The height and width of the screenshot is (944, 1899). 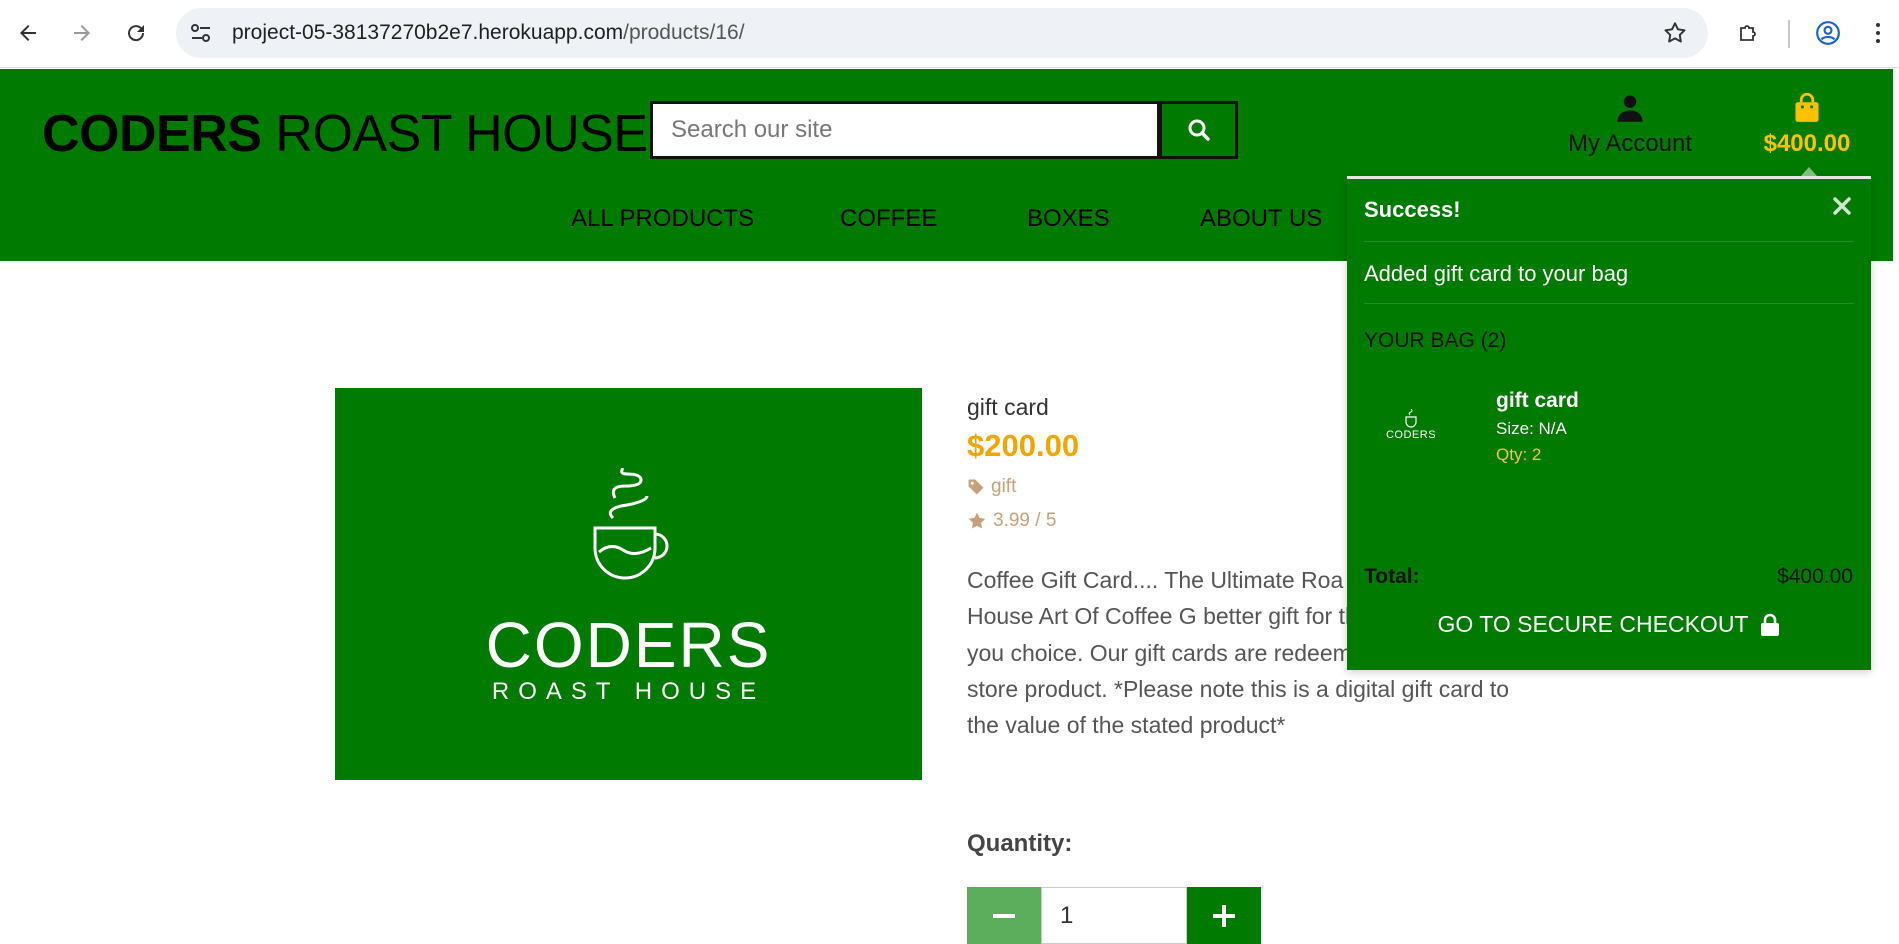 I want to click on puzzle-icon, so click(x=1748, y=33).